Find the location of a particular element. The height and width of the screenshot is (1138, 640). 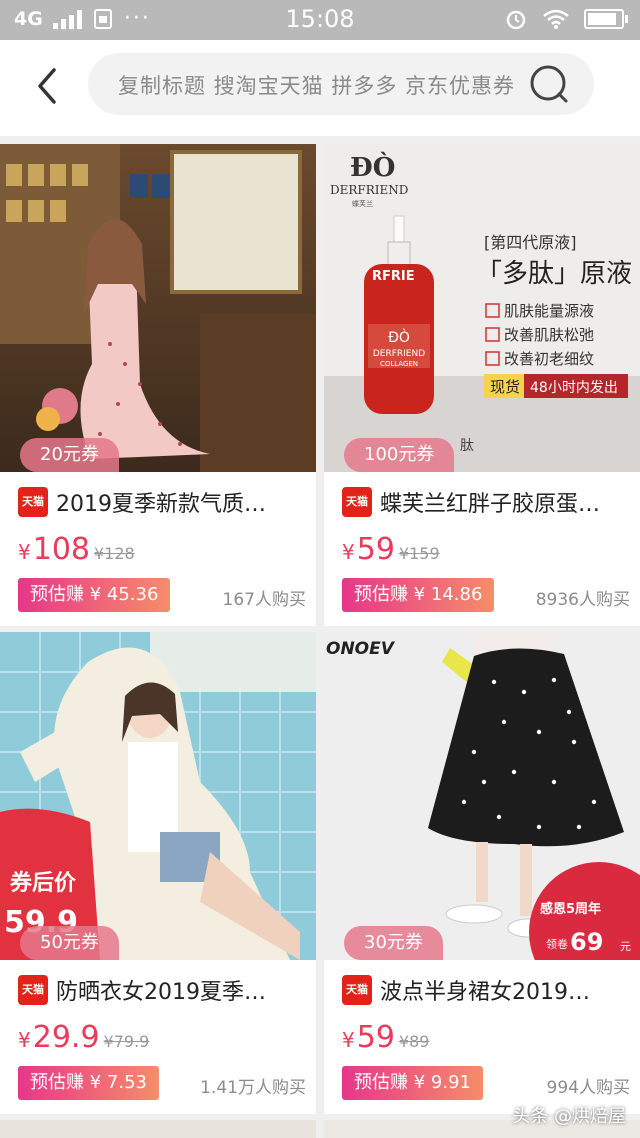

product-image: ONOEV 感恩5周年 领卷 69 元 is located at coordinates (482, 796).